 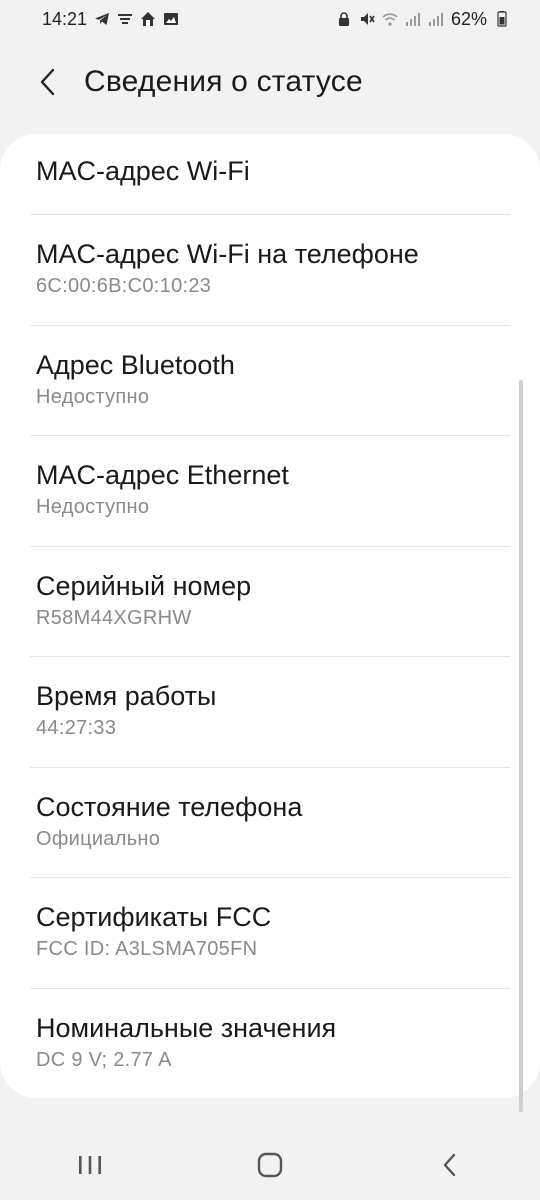 I want to click on wifi-icon, so click(x=390, y=19).